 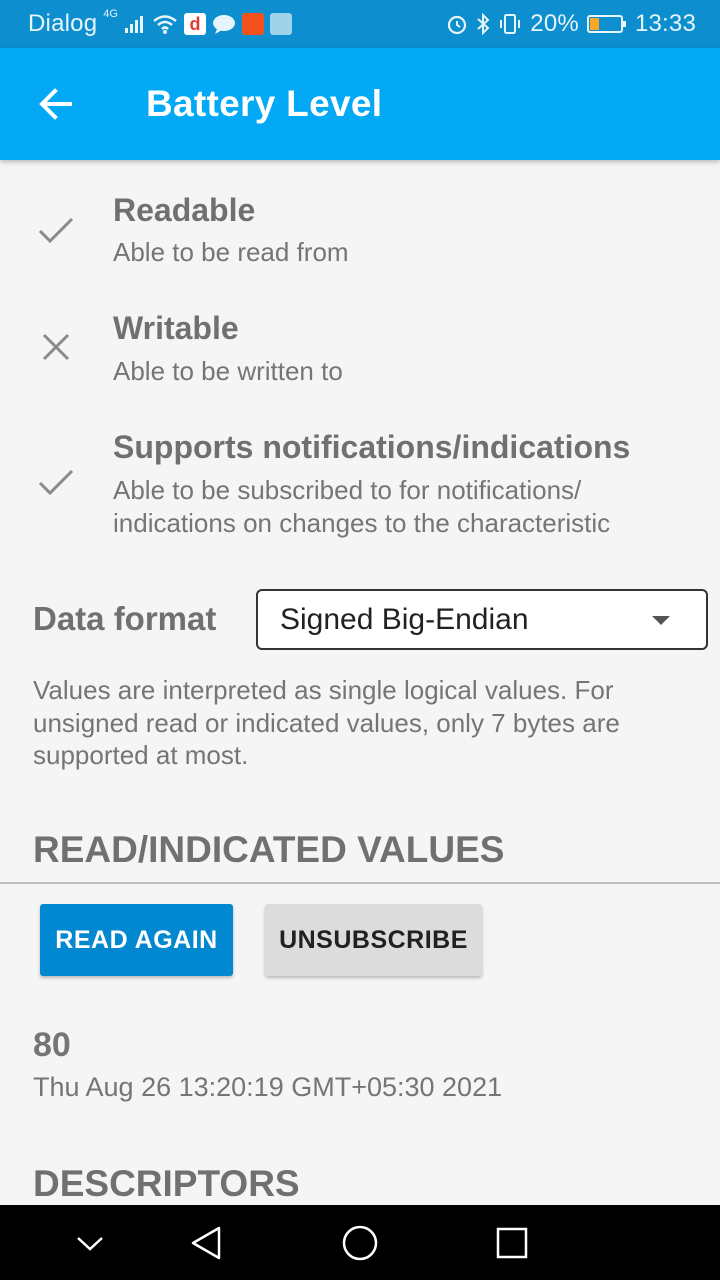 I want to click on data-format-label: Data format, so click(x=125, y=618).